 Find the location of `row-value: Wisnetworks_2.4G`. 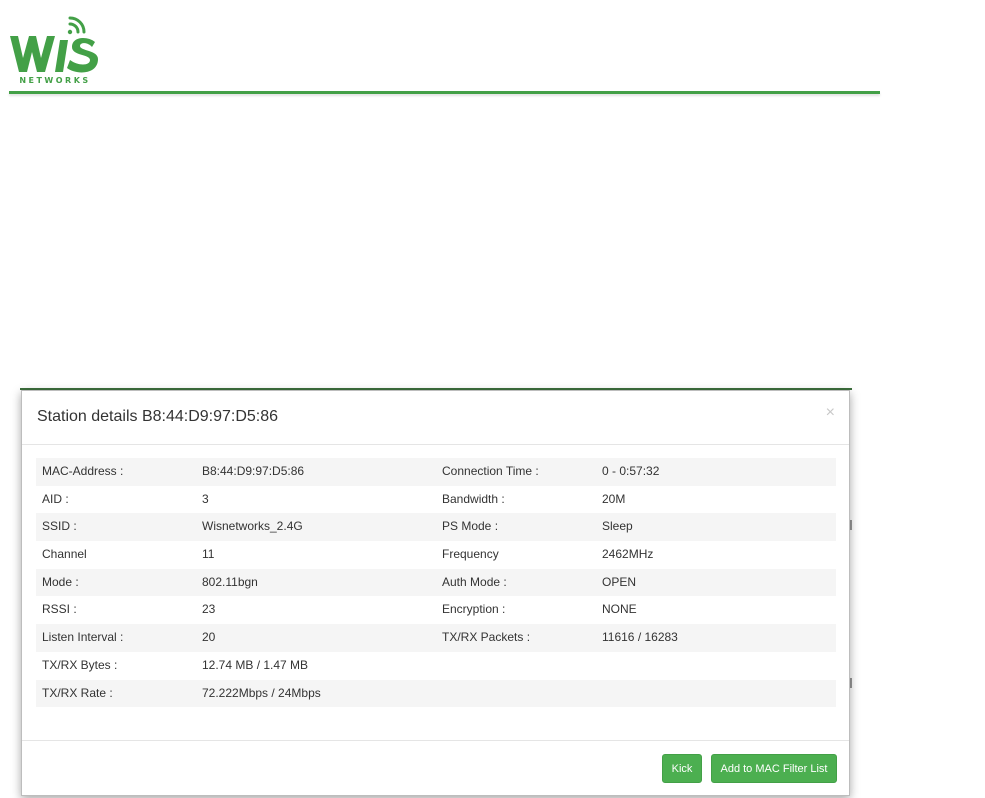

row-value: Wisnetworks_2.4G is located at coordinates (252, 526).